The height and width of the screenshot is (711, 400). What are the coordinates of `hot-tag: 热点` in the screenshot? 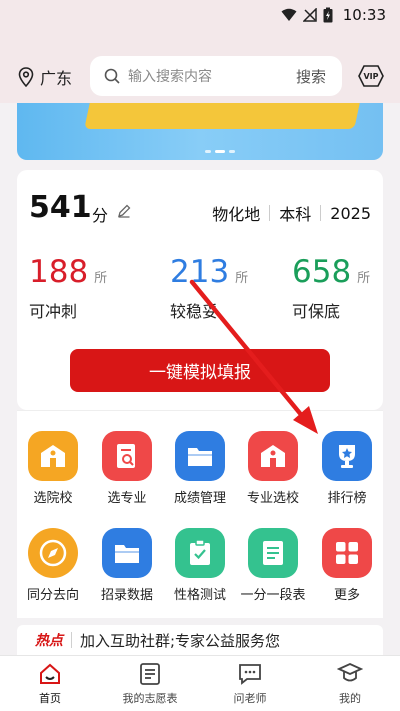 It's located at (49, 641).